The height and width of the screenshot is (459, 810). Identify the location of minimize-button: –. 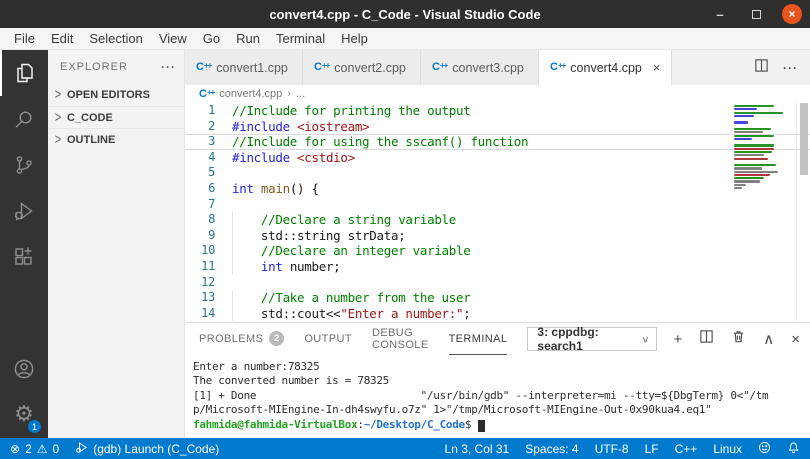
(720, 14).